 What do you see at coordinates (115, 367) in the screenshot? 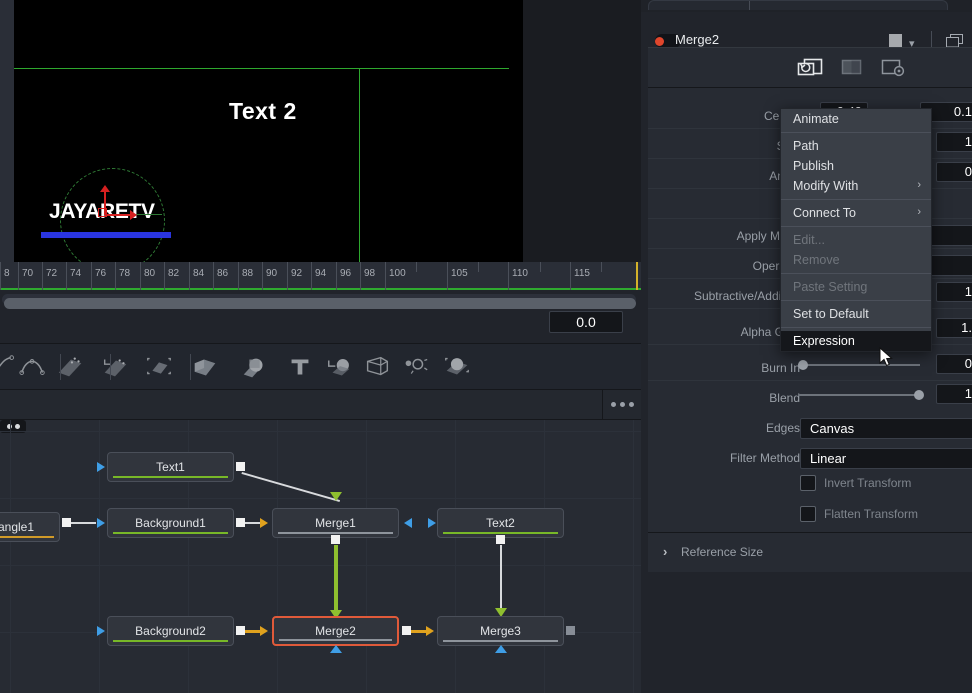
I see `particle-spawn-icon` at bounding box center [115, 367].